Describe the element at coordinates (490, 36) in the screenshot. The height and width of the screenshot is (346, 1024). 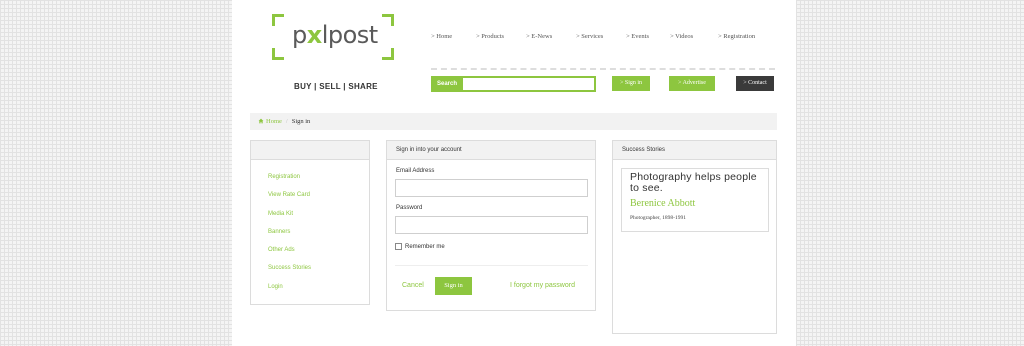
I see `nav-products: > Products` at that location.